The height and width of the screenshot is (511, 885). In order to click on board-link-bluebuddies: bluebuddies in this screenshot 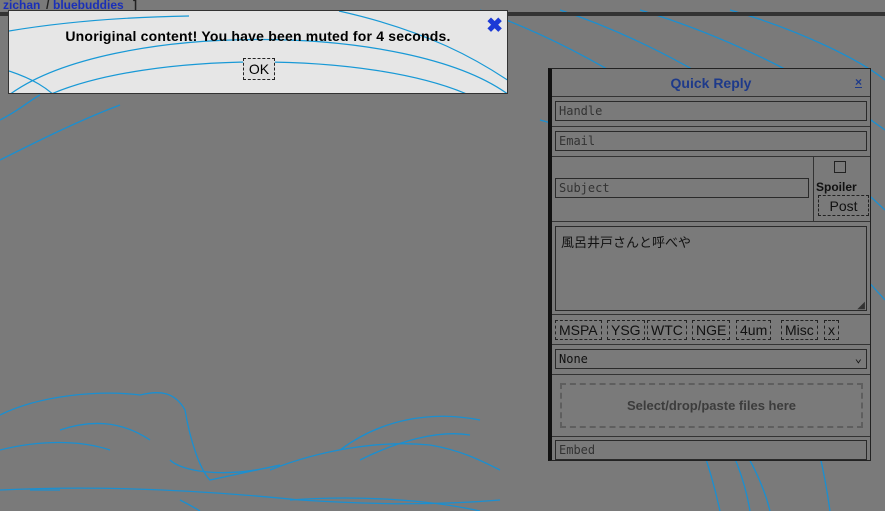, I will do `click(88, 5)`.